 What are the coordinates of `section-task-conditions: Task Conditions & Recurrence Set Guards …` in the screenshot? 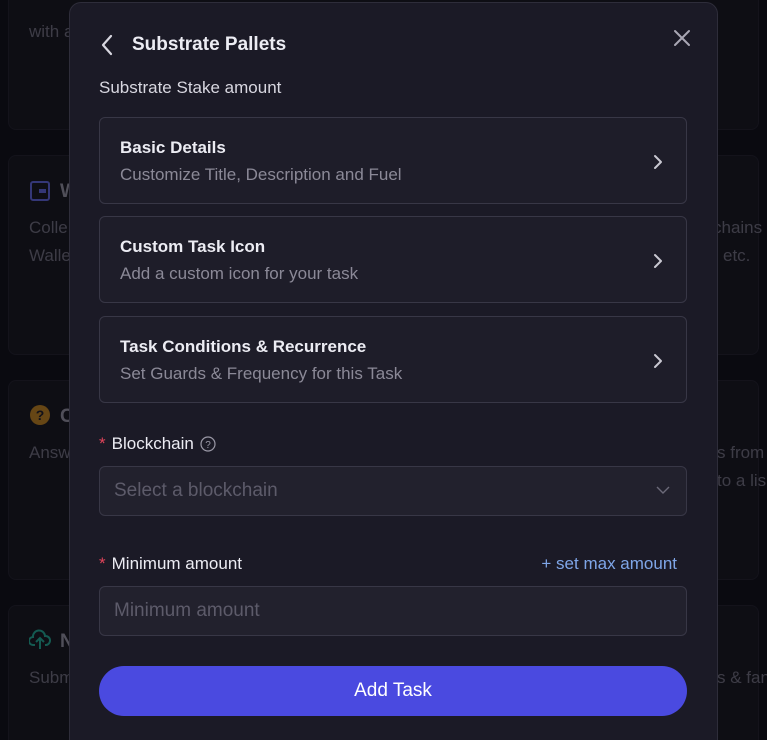 It's located at (393, 359).